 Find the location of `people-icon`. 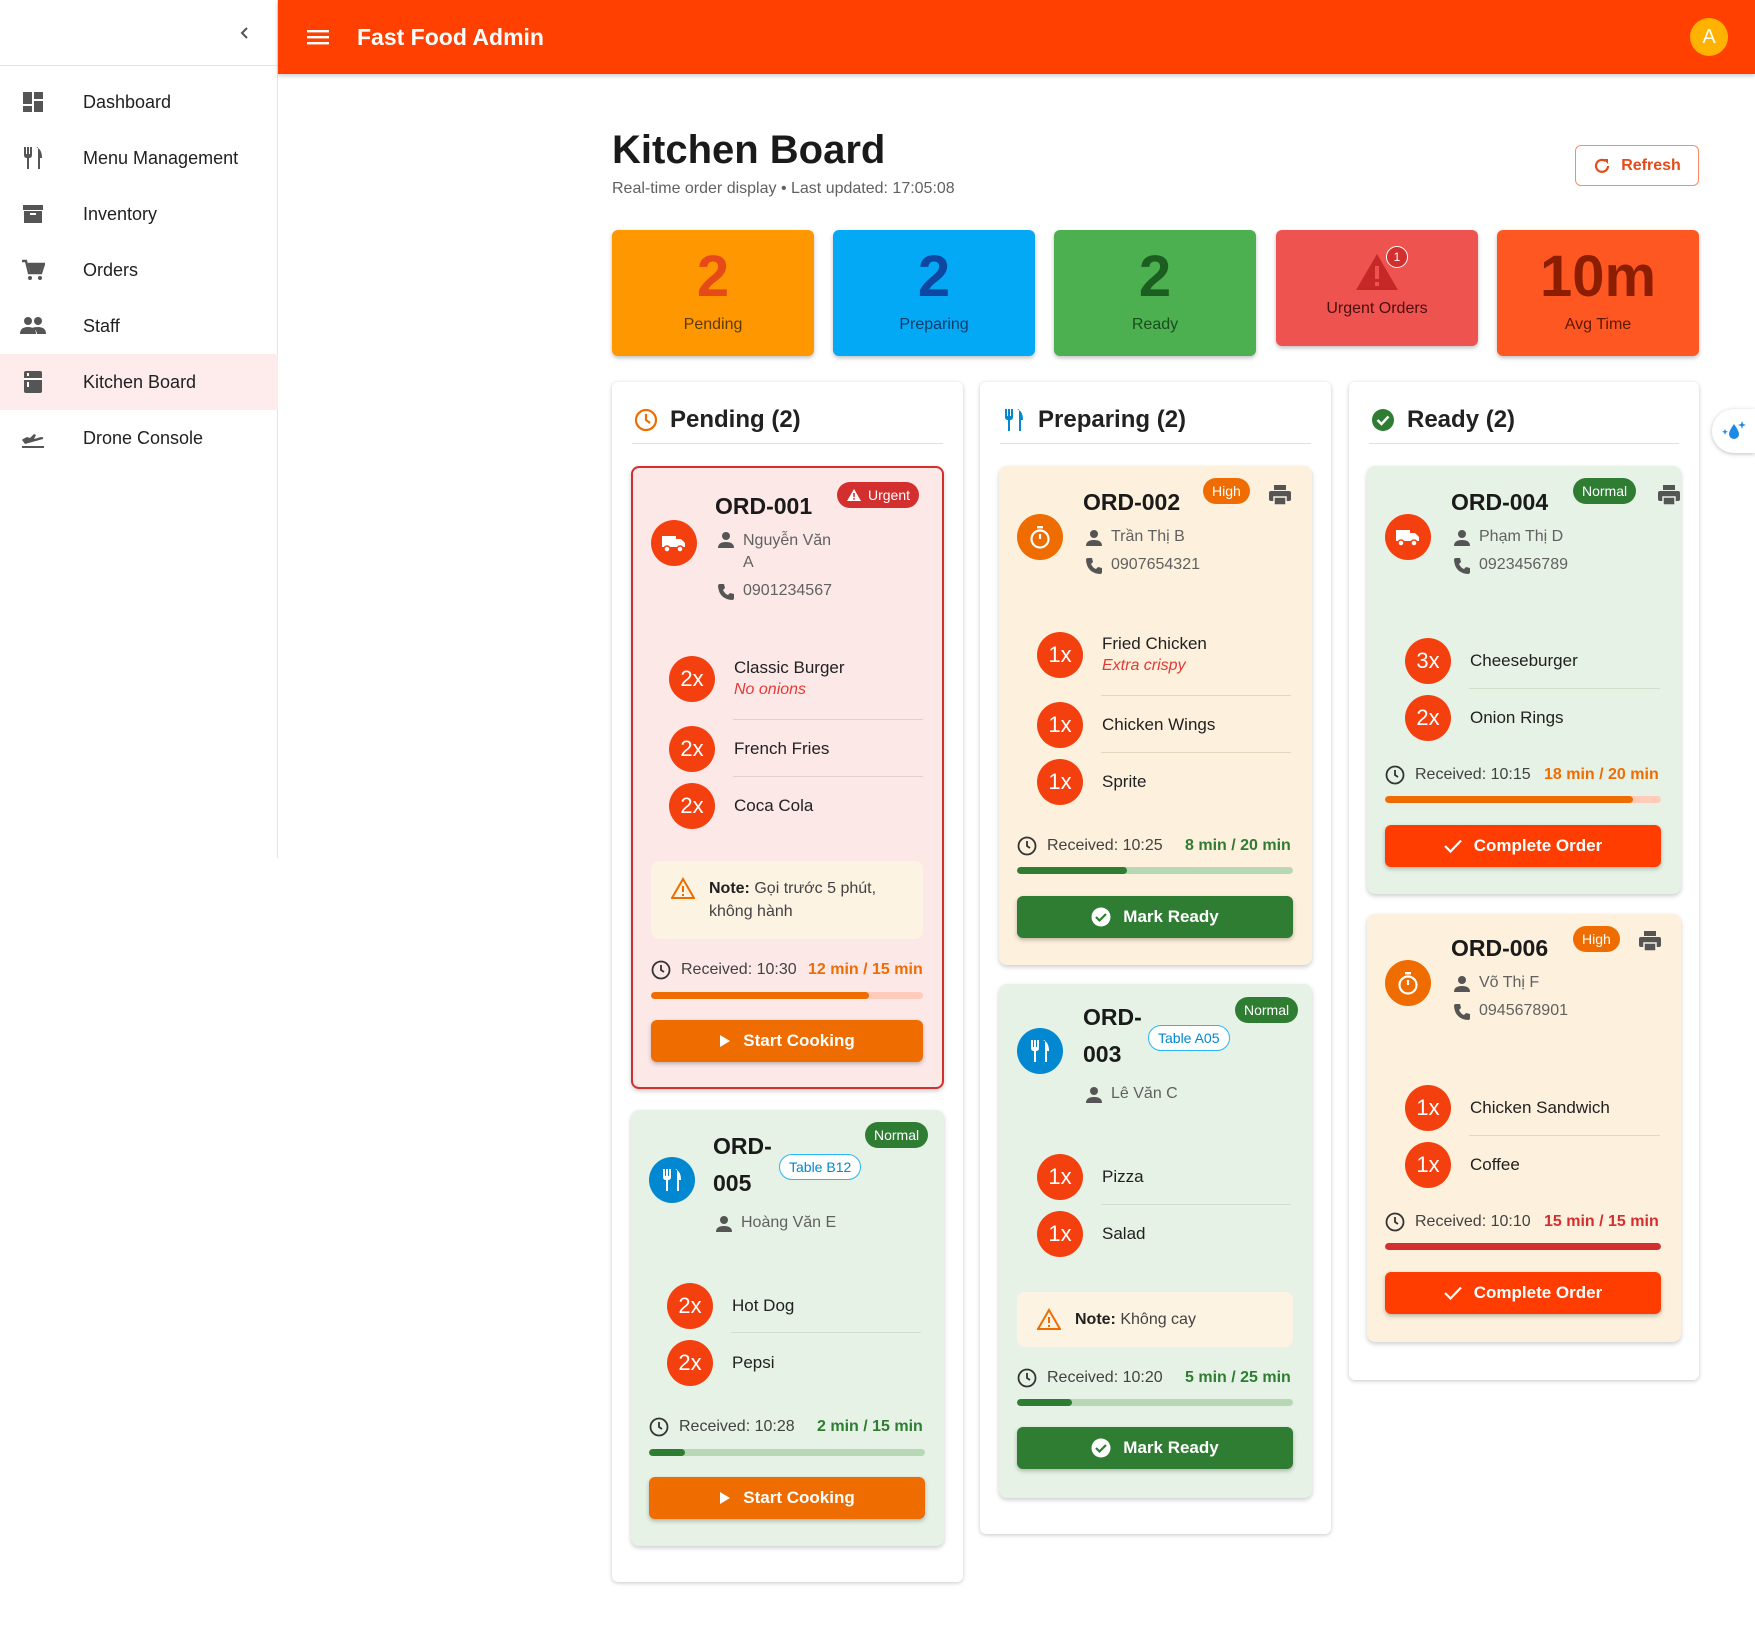

people-icon is located at coordinates (33, 326).